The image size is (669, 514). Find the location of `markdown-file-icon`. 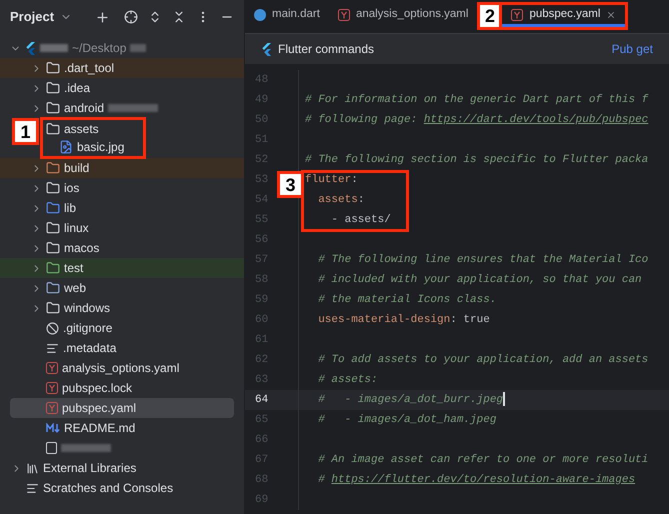

markdown-file-icon is located at coordinates (53, 428).